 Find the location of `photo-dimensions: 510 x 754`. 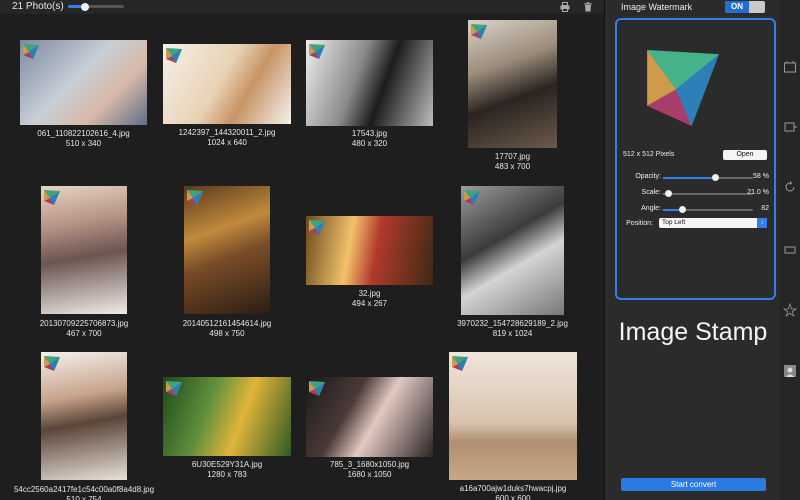

photo-dimensions: 510 x 754 is located at coordinates (84, 497).